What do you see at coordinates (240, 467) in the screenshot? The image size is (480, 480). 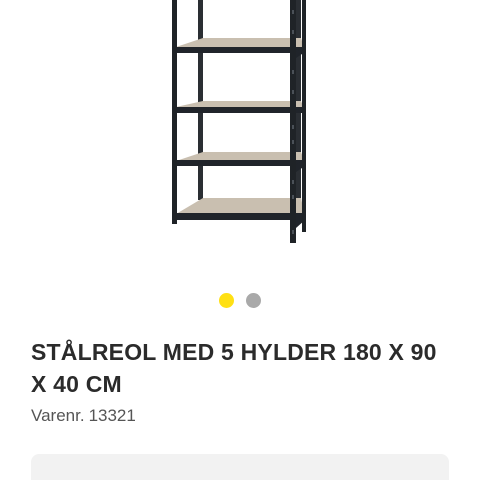 I see `purchase-panel` at bounding box center [240, 467].